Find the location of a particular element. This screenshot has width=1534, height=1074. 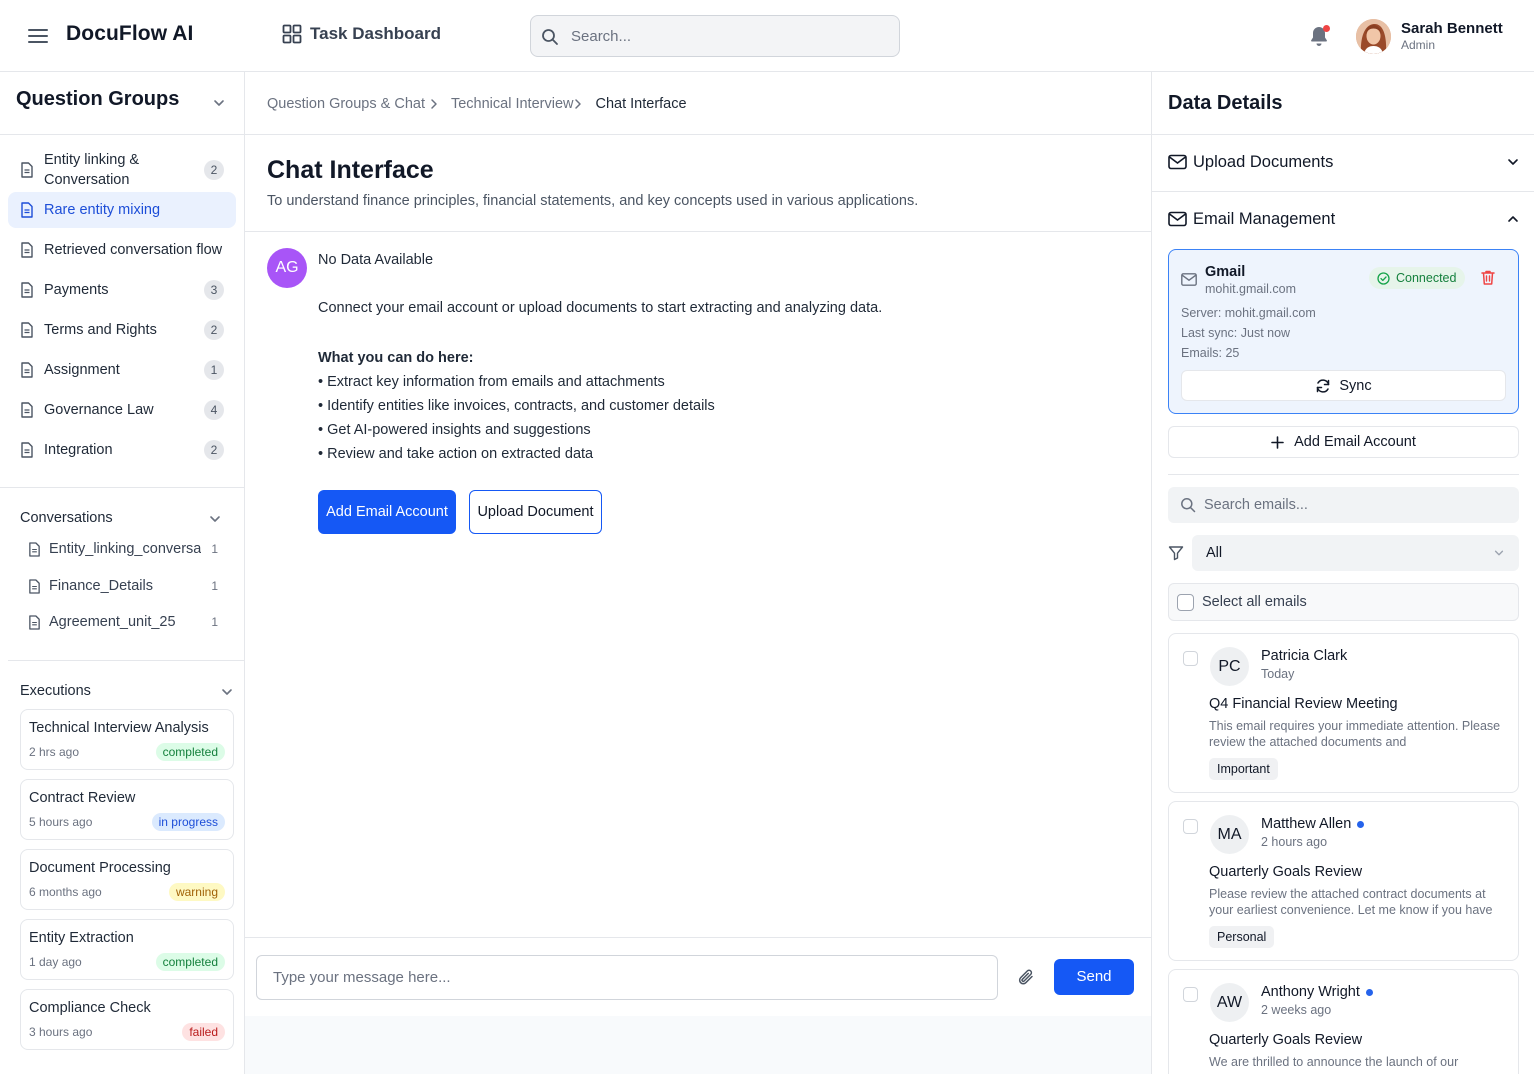

avatar is located at coordinates (1373, 36).